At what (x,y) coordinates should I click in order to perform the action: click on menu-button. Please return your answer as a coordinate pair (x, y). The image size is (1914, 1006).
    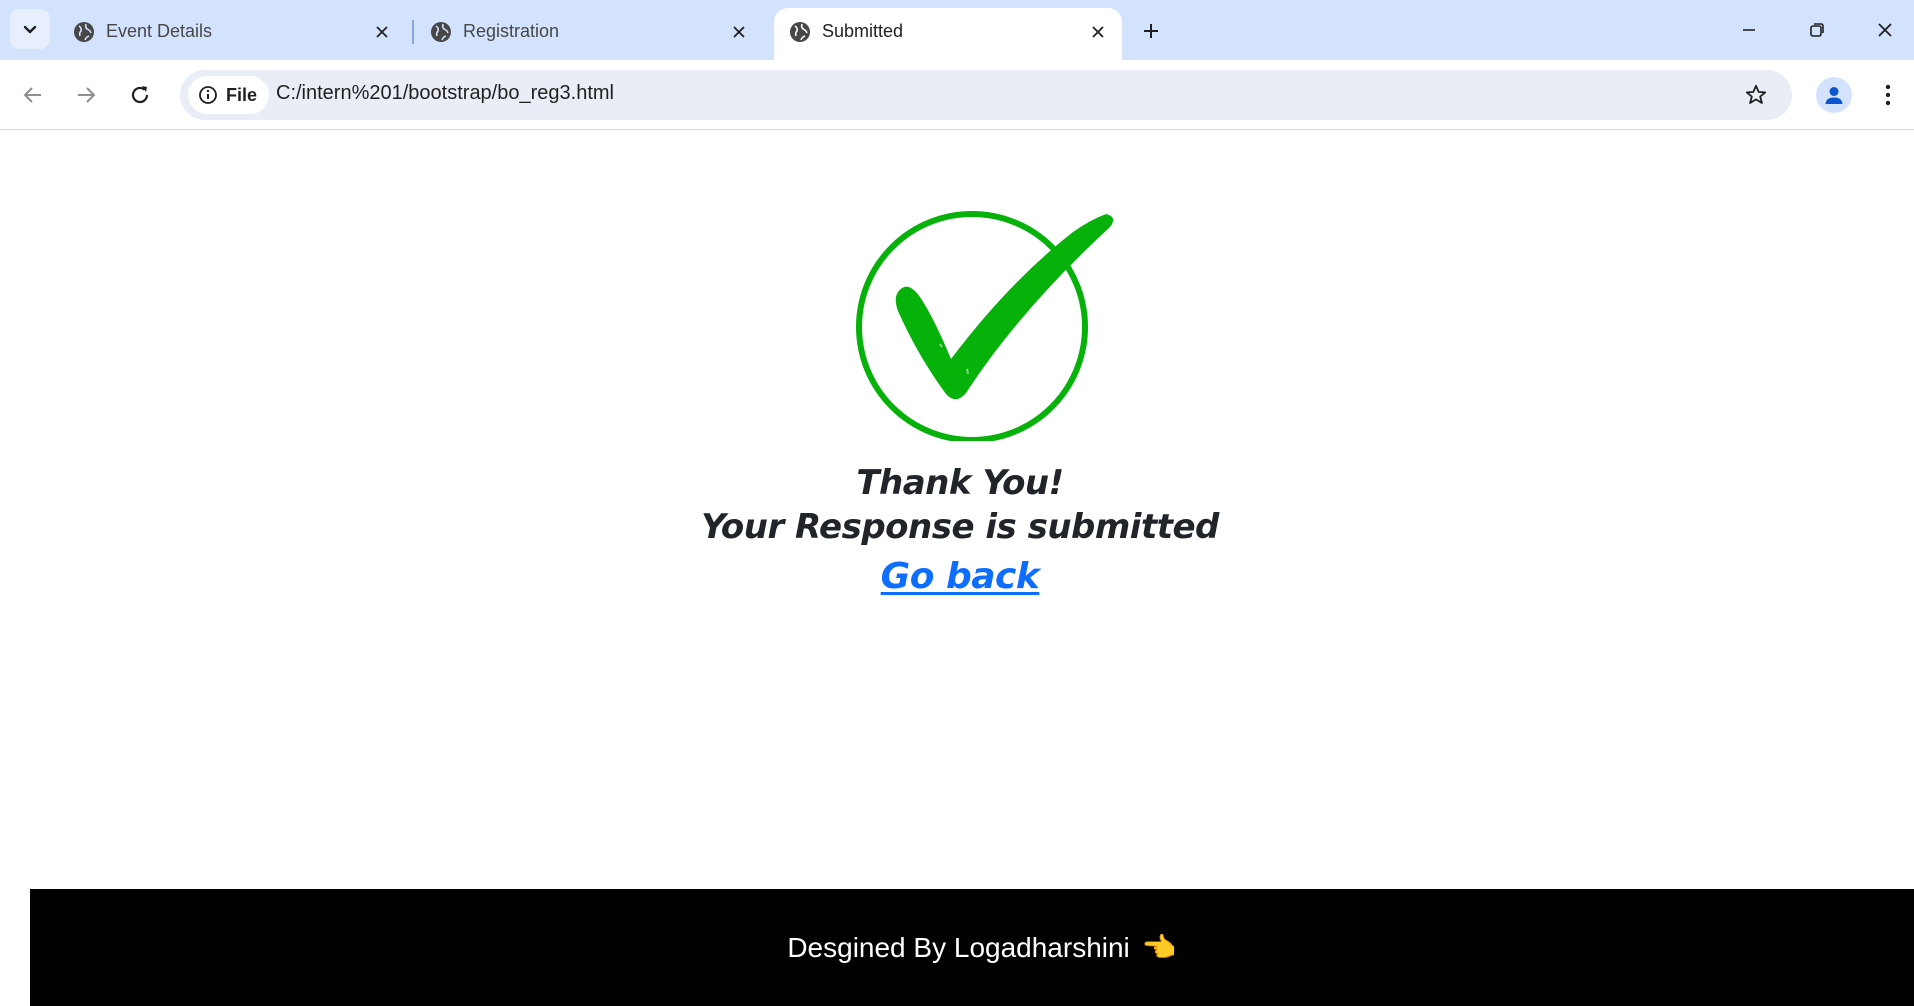
    Looking at the image, I should click on (1888, 95).